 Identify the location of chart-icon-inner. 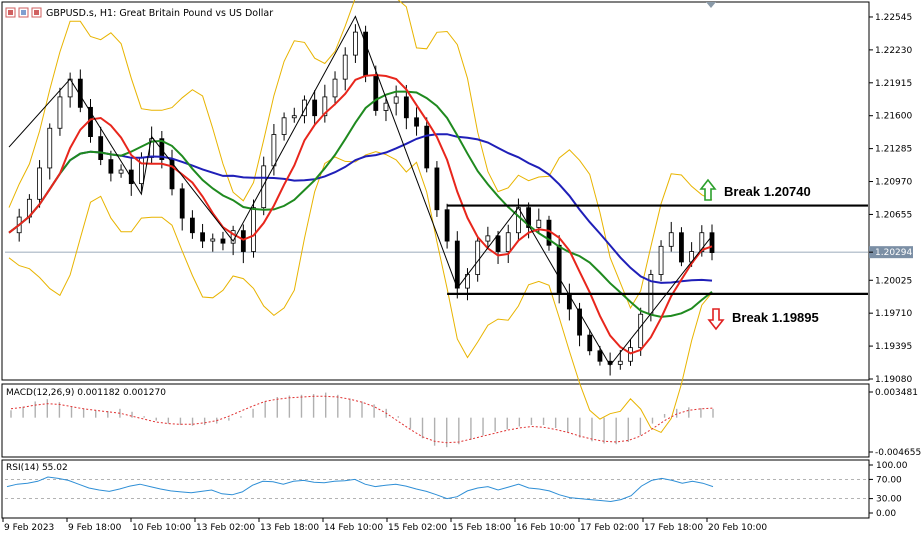
(10, 12).